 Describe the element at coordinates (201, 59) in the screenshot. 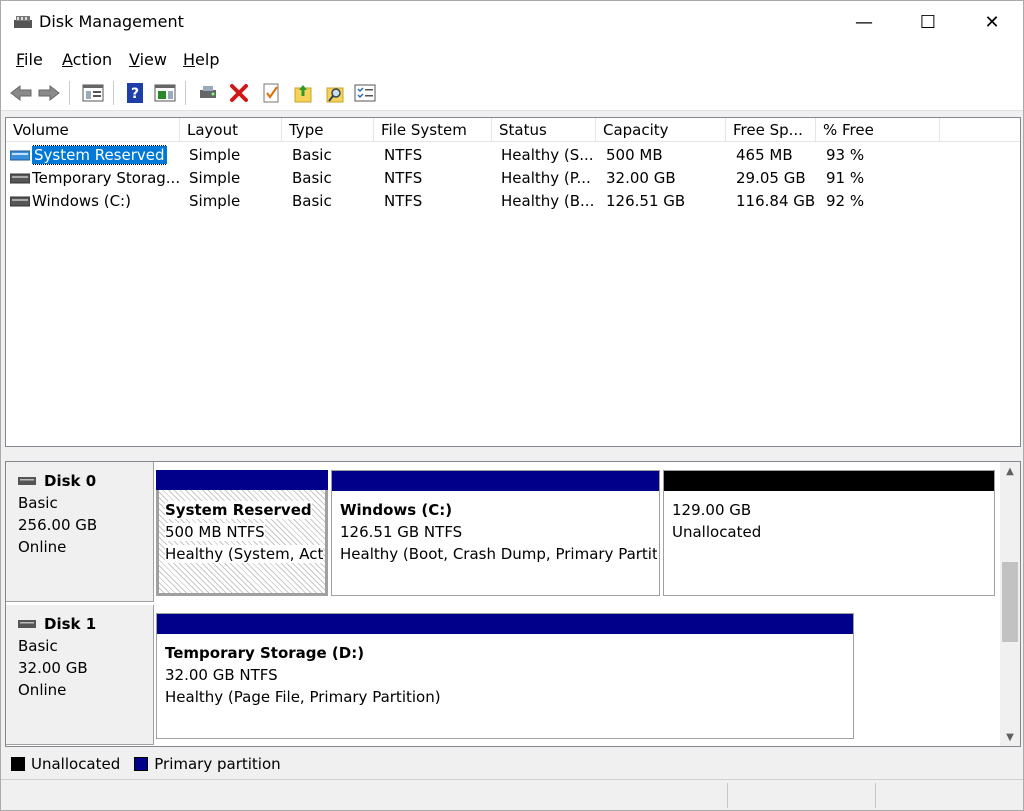

I see `menu-help: Help` at that location.